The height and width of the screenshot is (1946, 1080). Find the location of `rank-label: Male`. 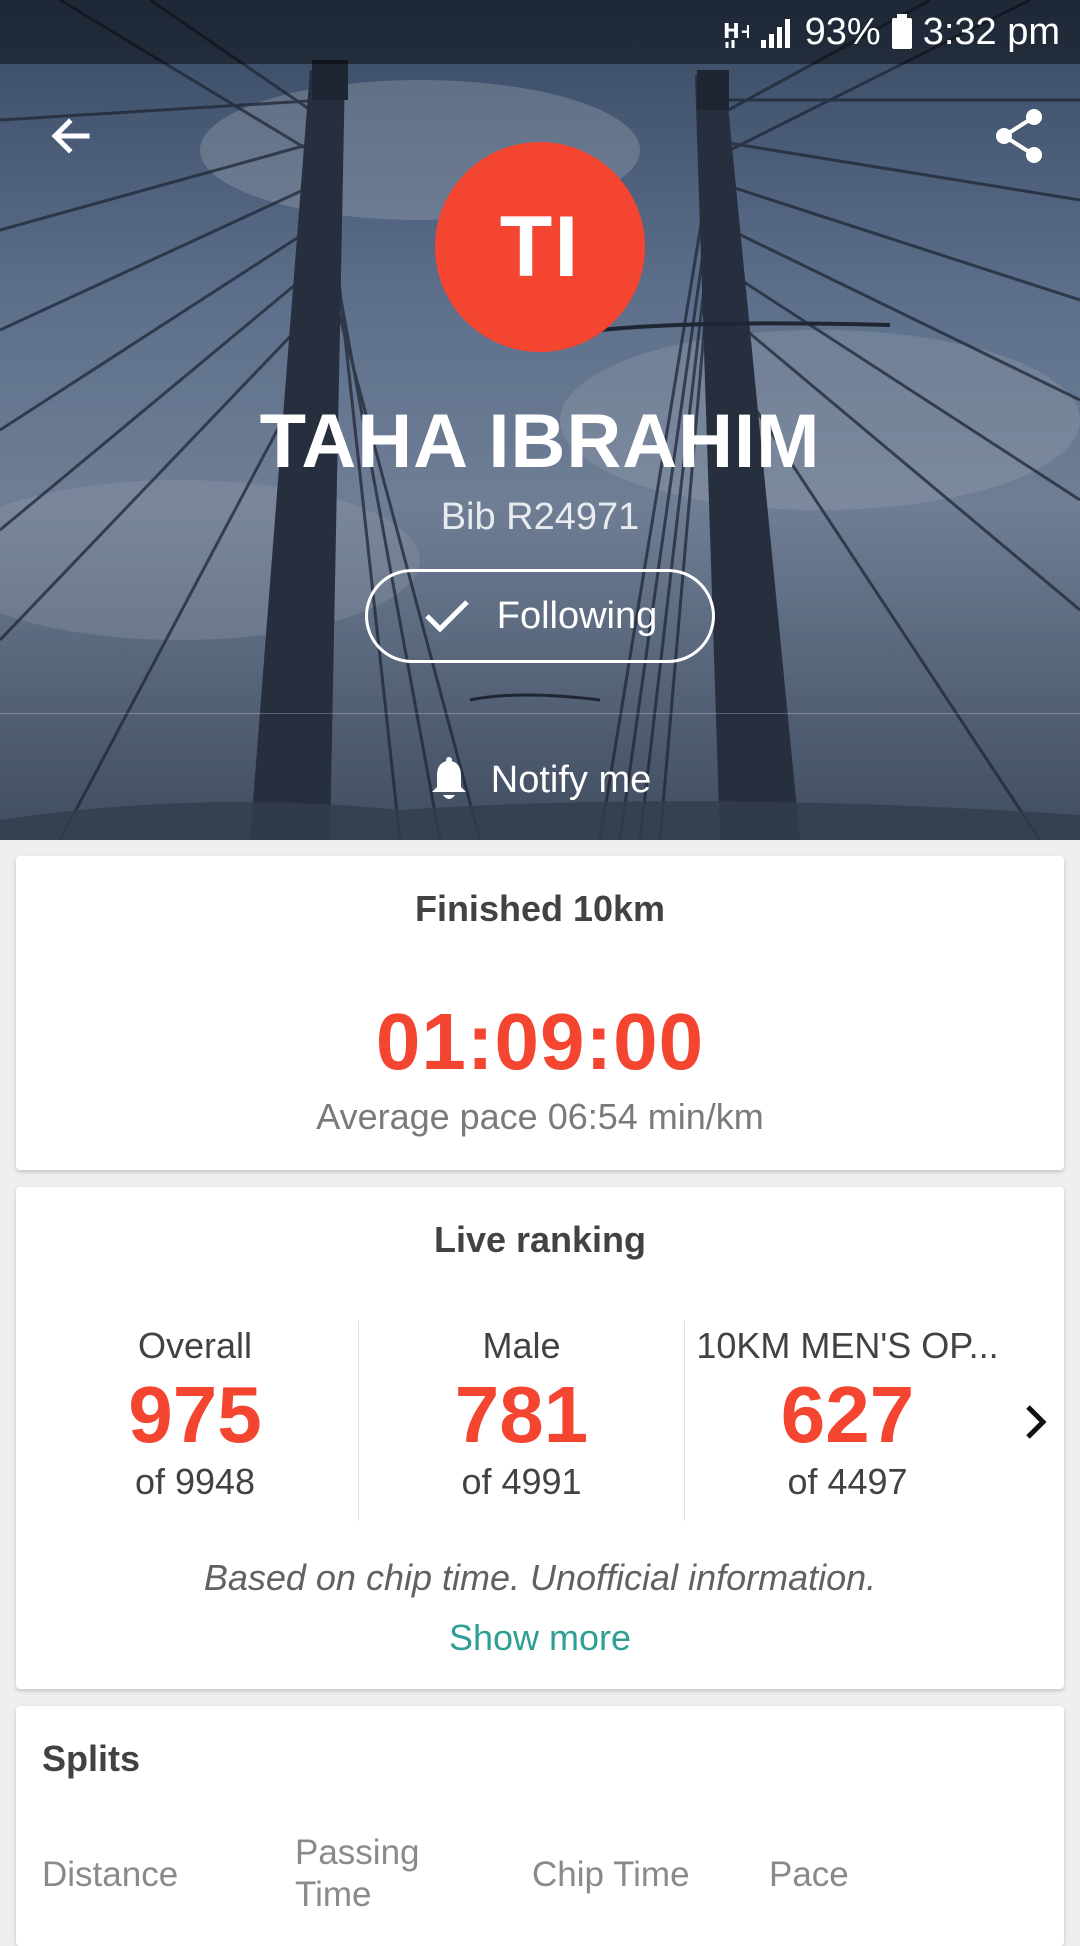

rank-label: Male is located at coordinates (521, 1345).